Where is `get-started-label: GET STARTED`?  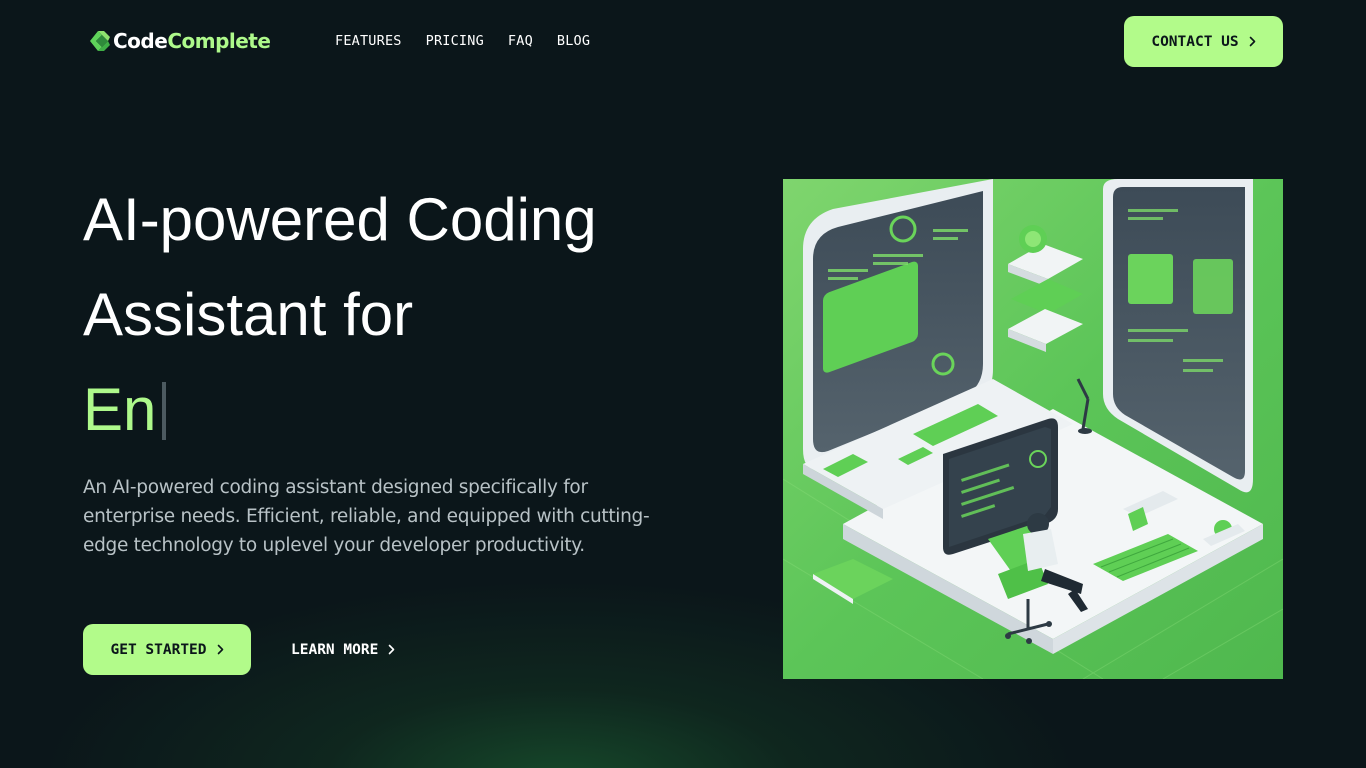 get-started-label: GET STARTED is located at coordinates (158, 649).